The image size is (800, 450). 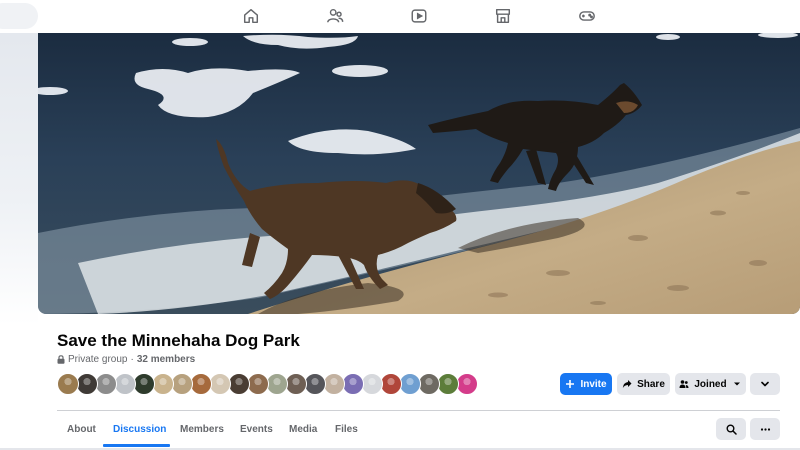 I want to click on search-icon, so click(x=731, y=429).